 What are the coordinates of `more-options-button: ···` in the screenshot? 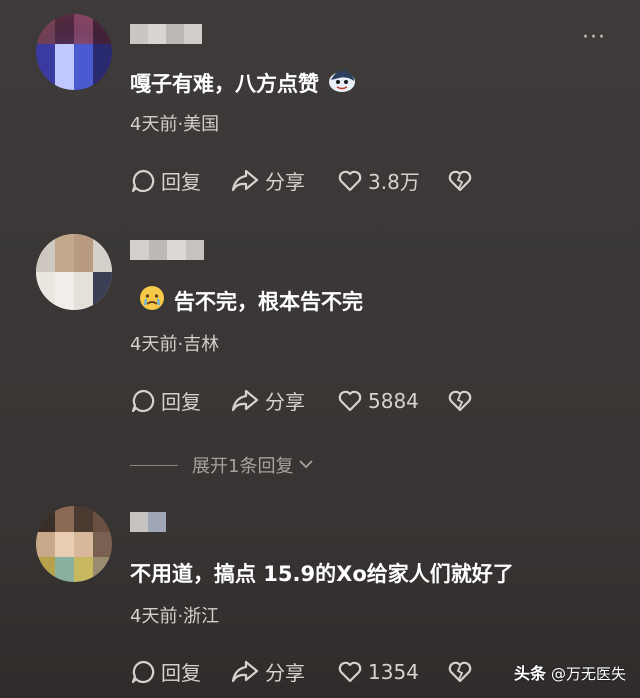 It's located at (594, 38).